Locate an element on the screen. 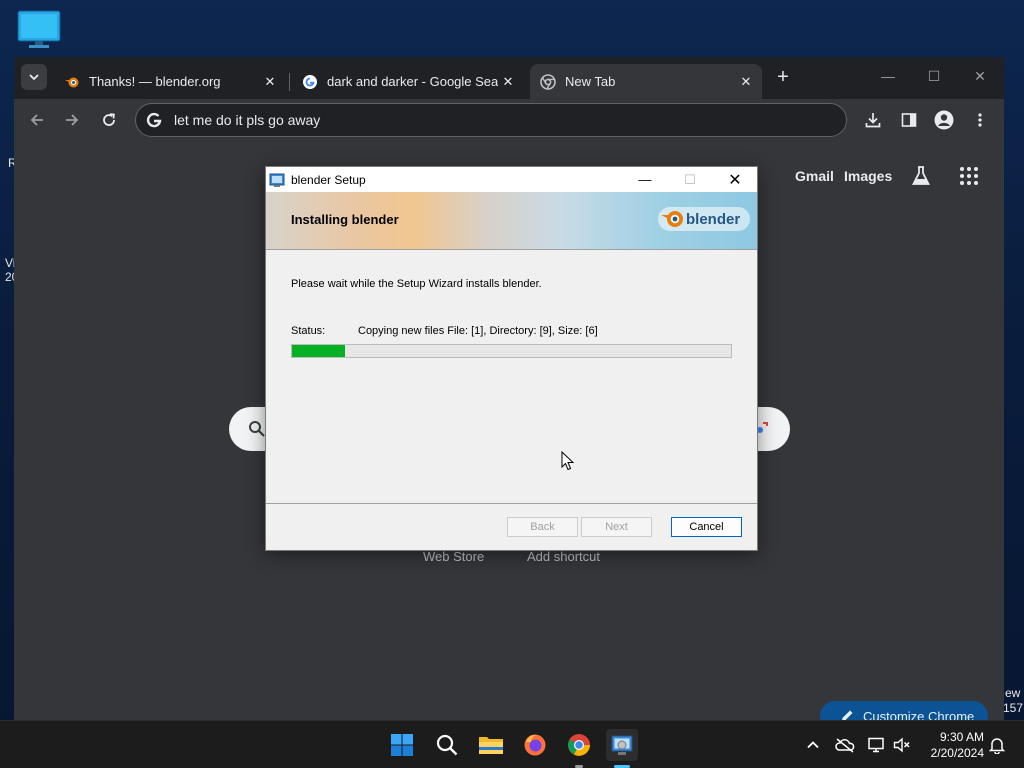  shortcut-label-add-shortcut: Add shortcut is located at coordinates (563, 556).